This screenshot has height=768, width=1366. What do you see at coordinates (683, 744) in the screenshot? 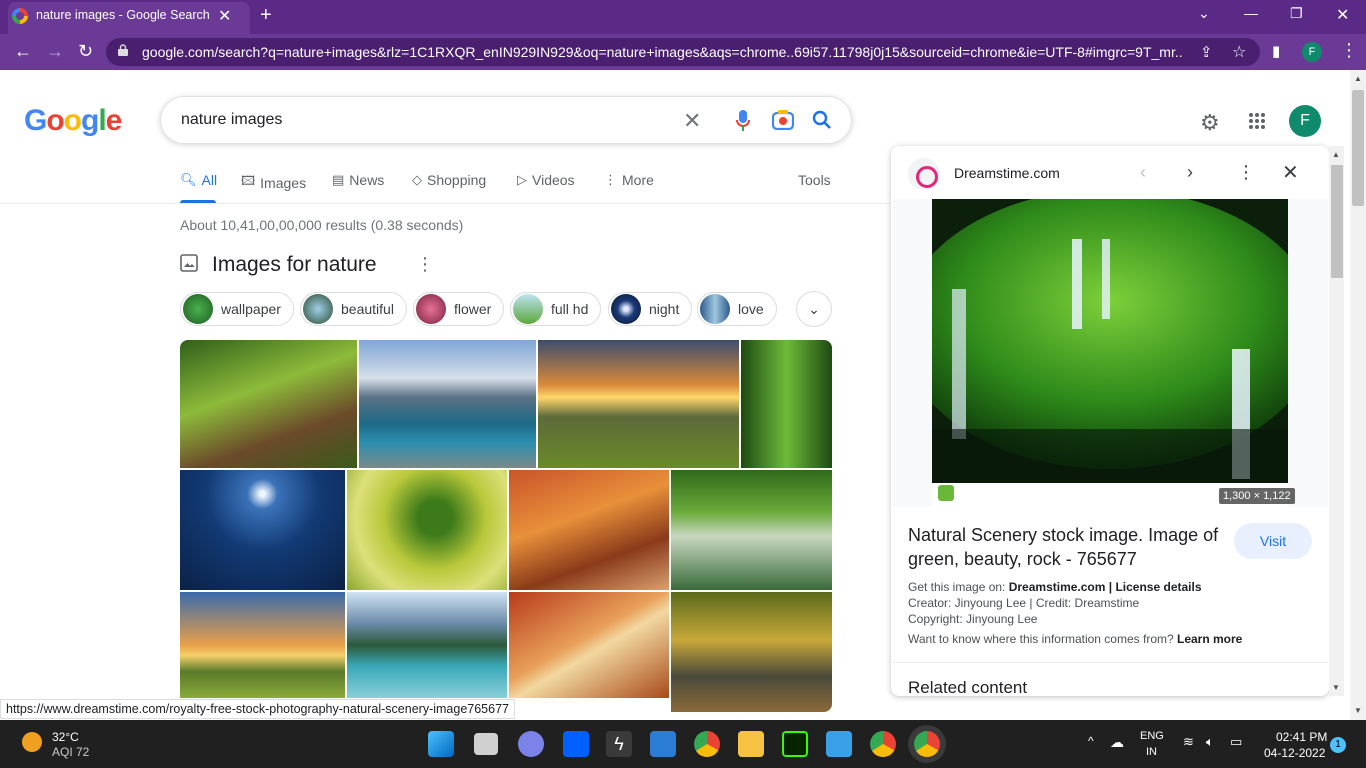
I see `windows-taskbar` at bounding box center [683, 744].